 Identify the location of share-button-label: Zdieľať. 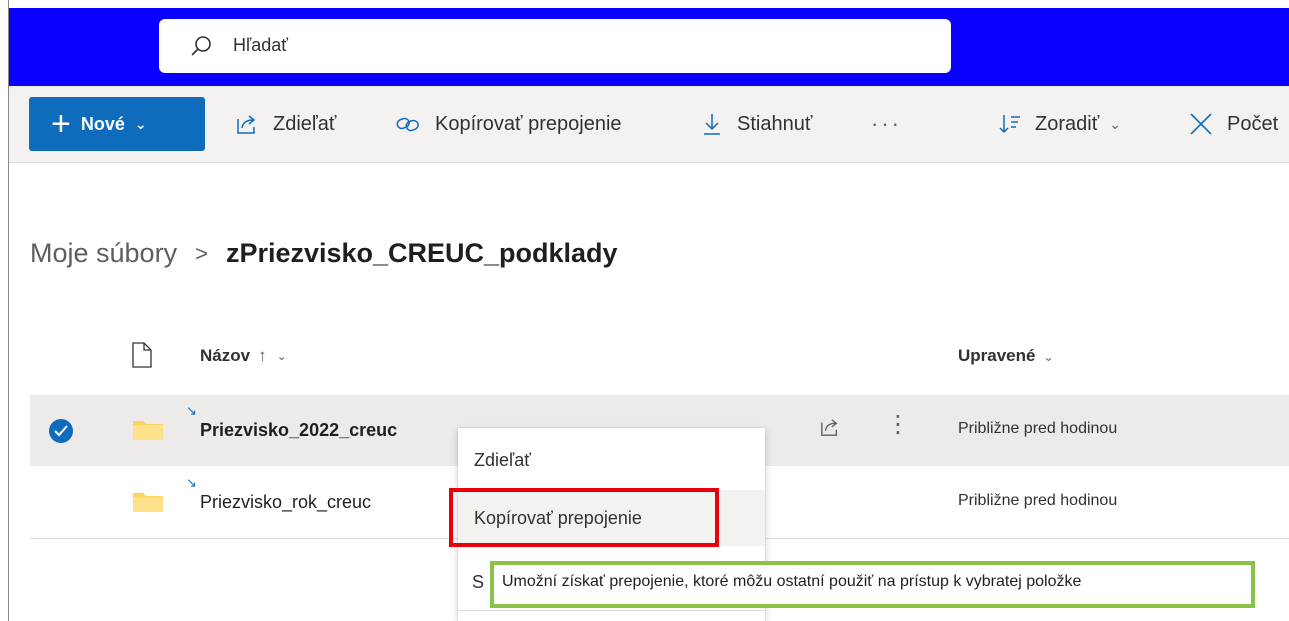
(305, 123).